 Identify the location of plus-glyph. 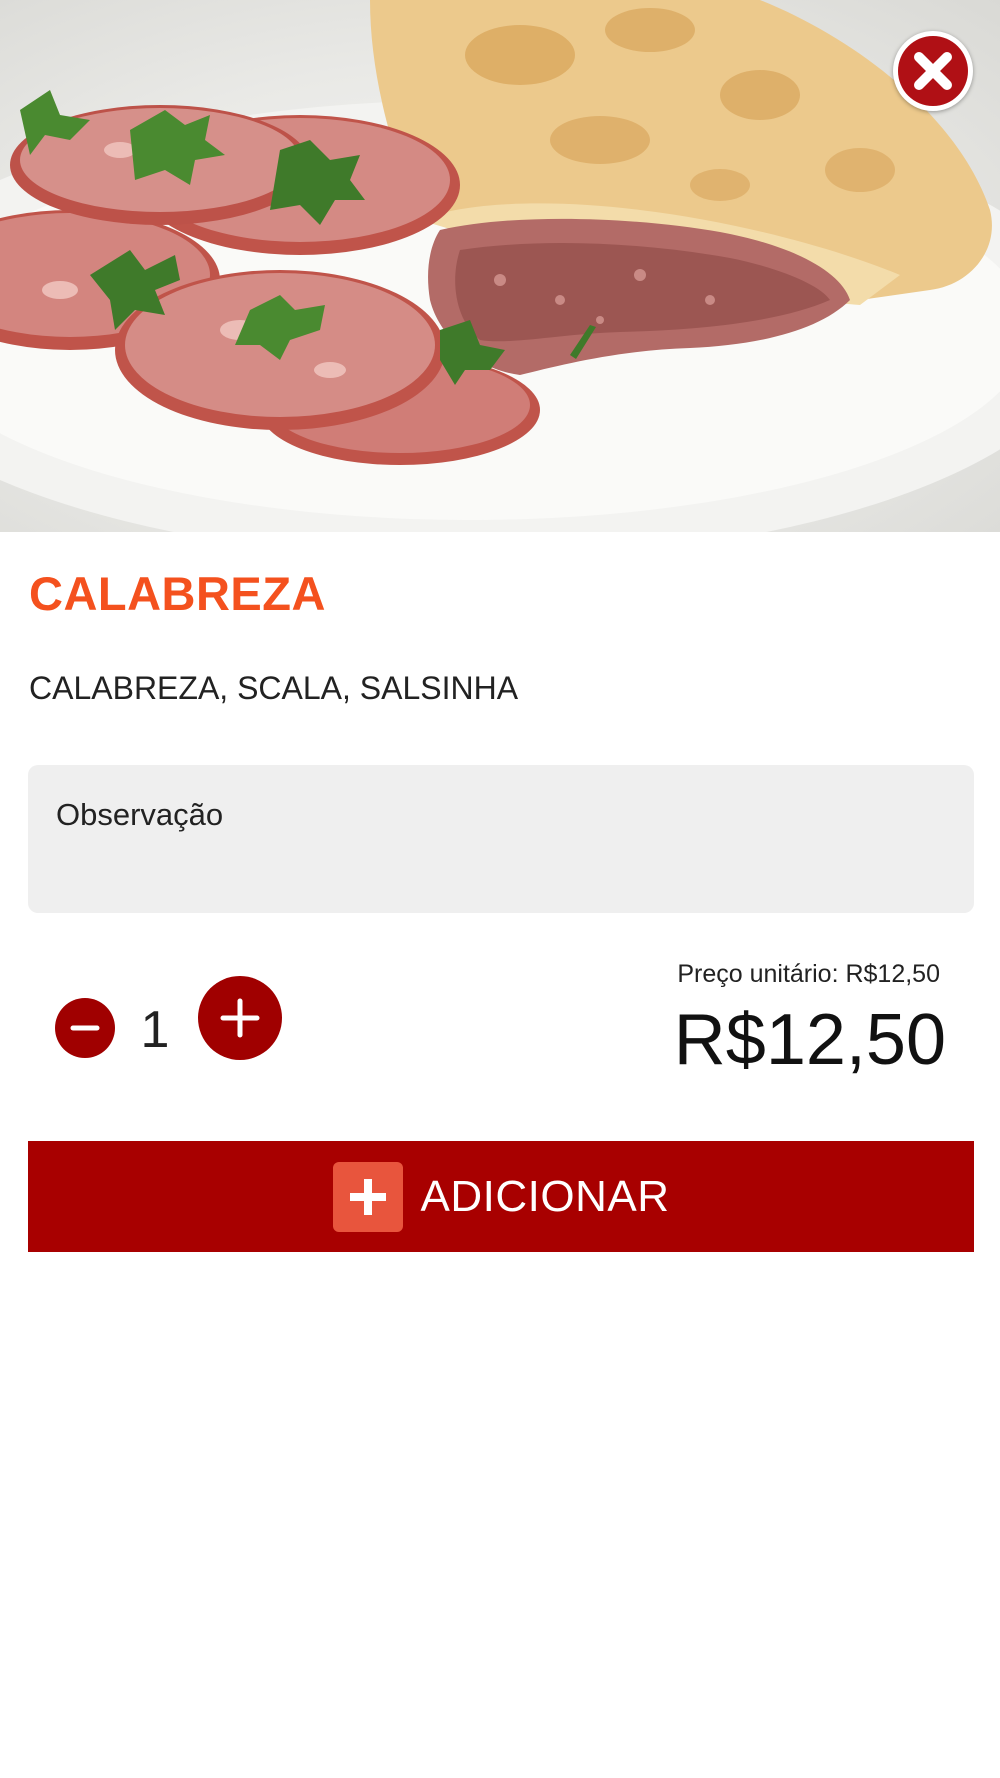
(367, 1196).